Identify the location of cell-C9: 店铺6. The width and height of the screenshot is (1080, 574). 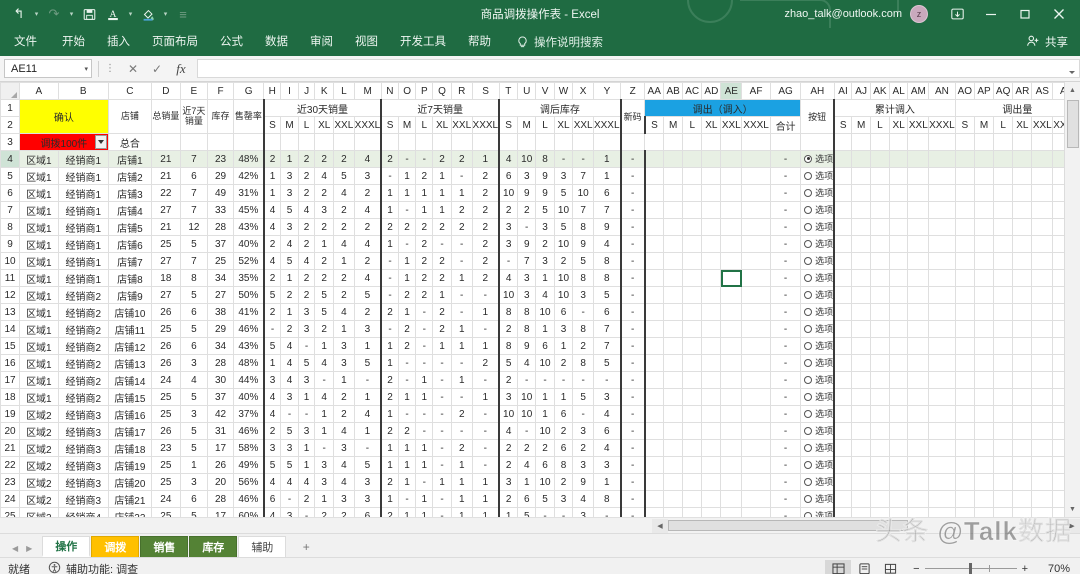
(129, 244).